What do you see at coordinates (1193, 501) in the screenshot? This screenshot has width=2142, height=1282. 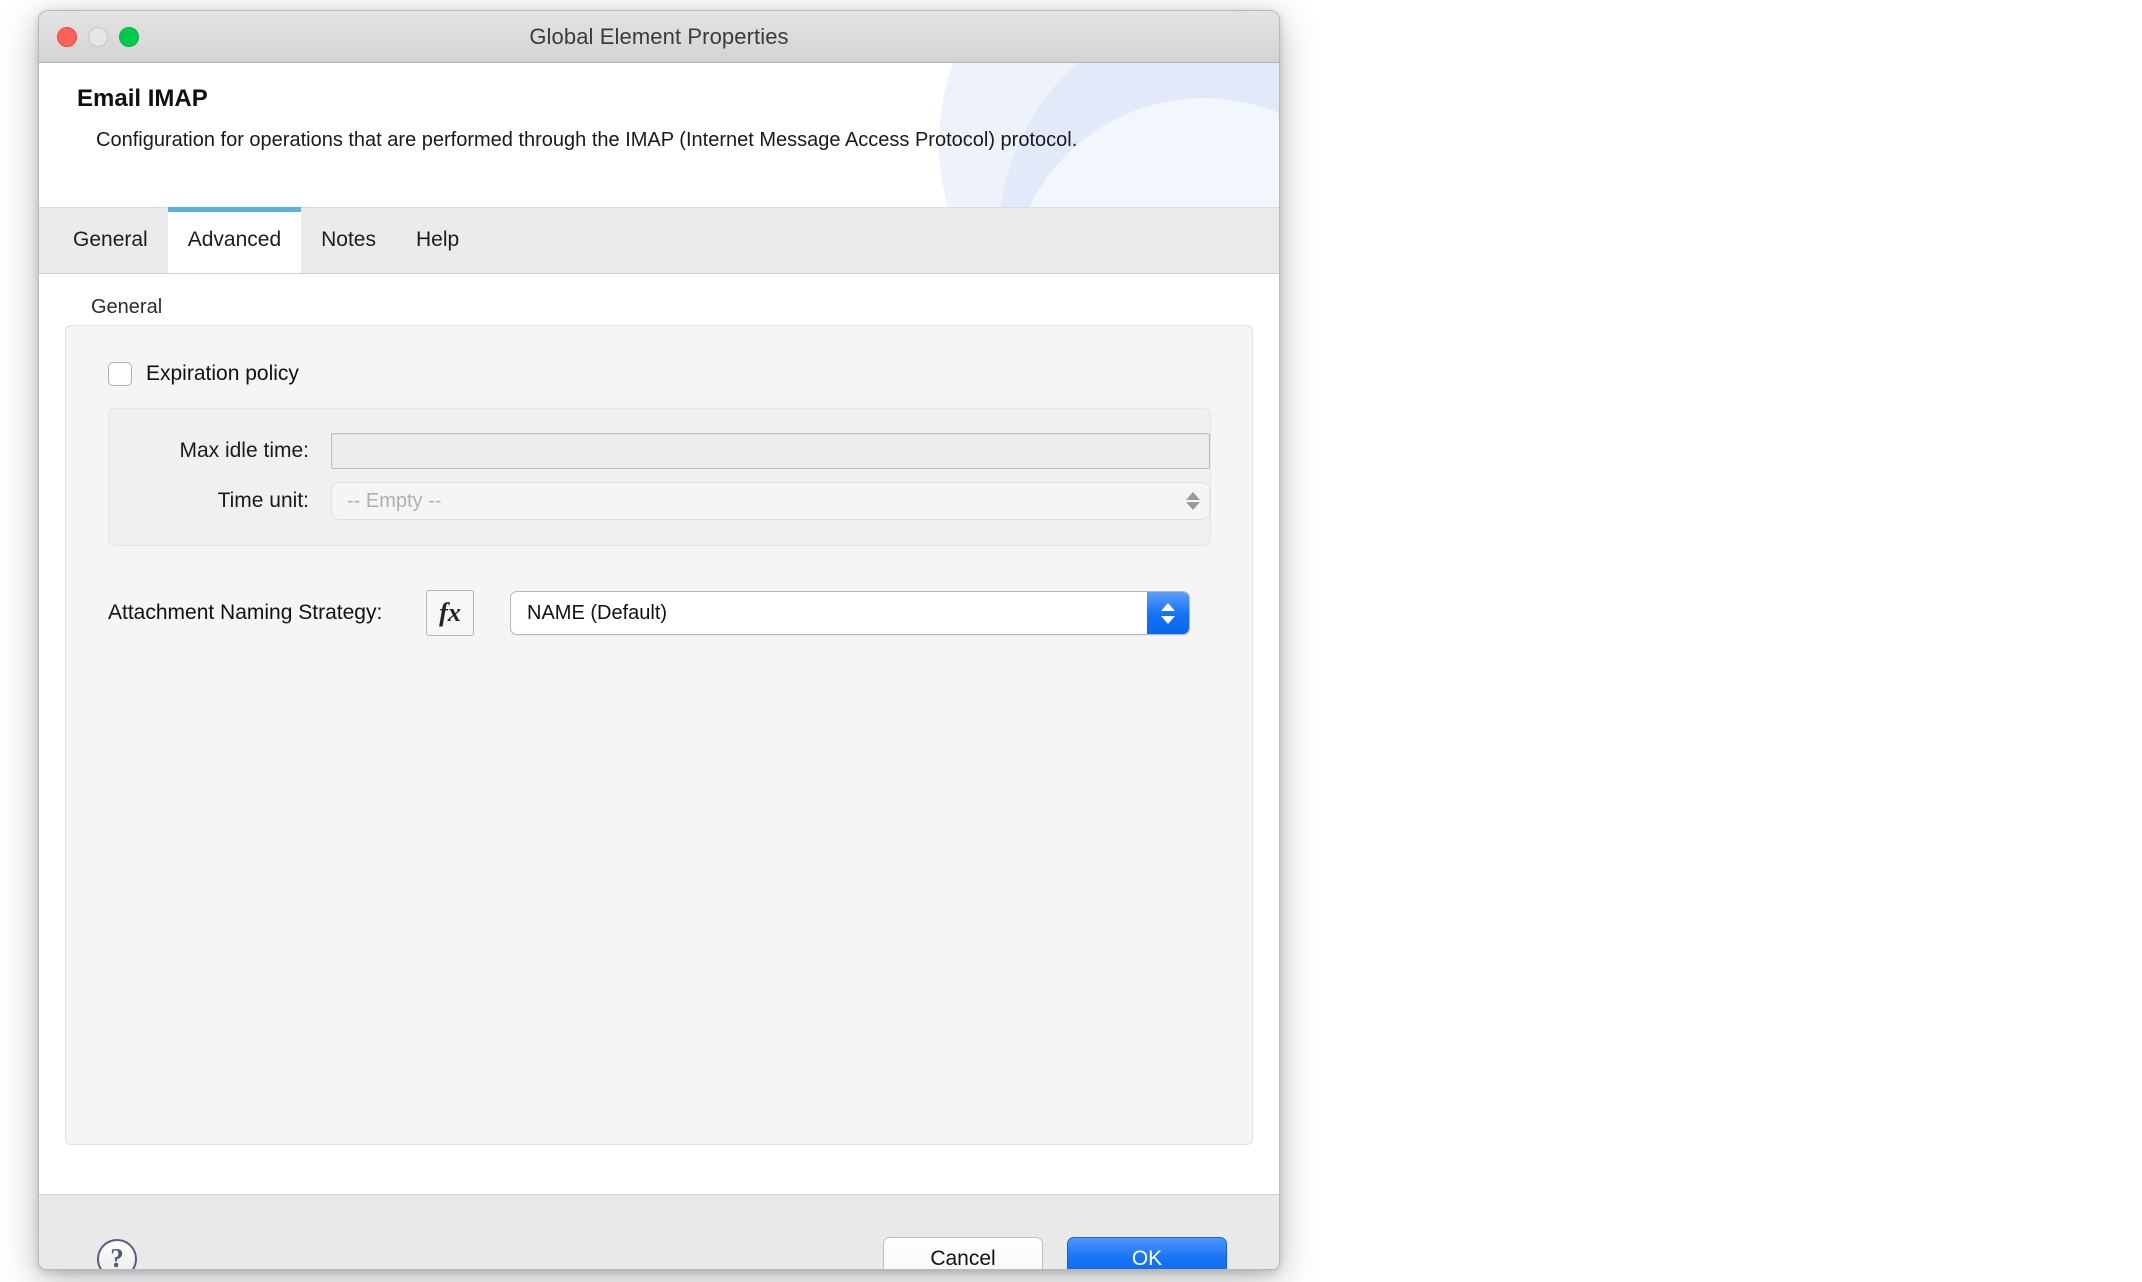 I see `time-unit-stepper-icon` at bounding box center [1193, 501].